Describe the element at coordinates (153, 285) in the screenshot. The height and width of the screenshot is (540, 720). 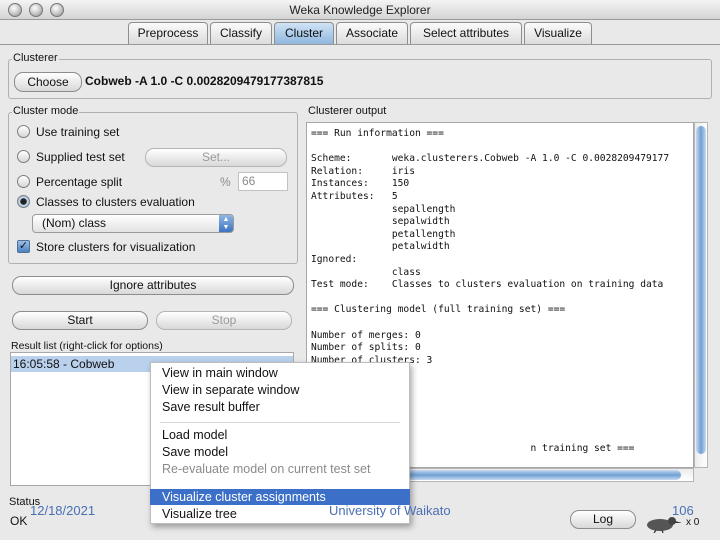
I see `ignore-attributes-button: Ignore attributes` at that location.